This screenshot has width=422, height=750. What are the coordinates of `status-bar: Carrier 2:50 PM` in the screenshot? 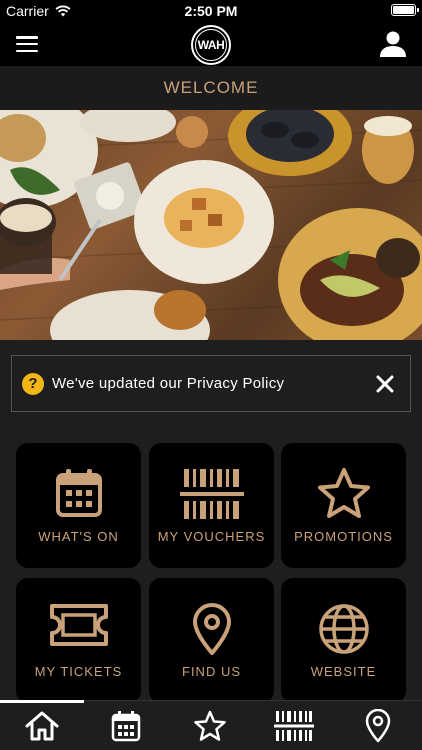 It's located at (211, 11).